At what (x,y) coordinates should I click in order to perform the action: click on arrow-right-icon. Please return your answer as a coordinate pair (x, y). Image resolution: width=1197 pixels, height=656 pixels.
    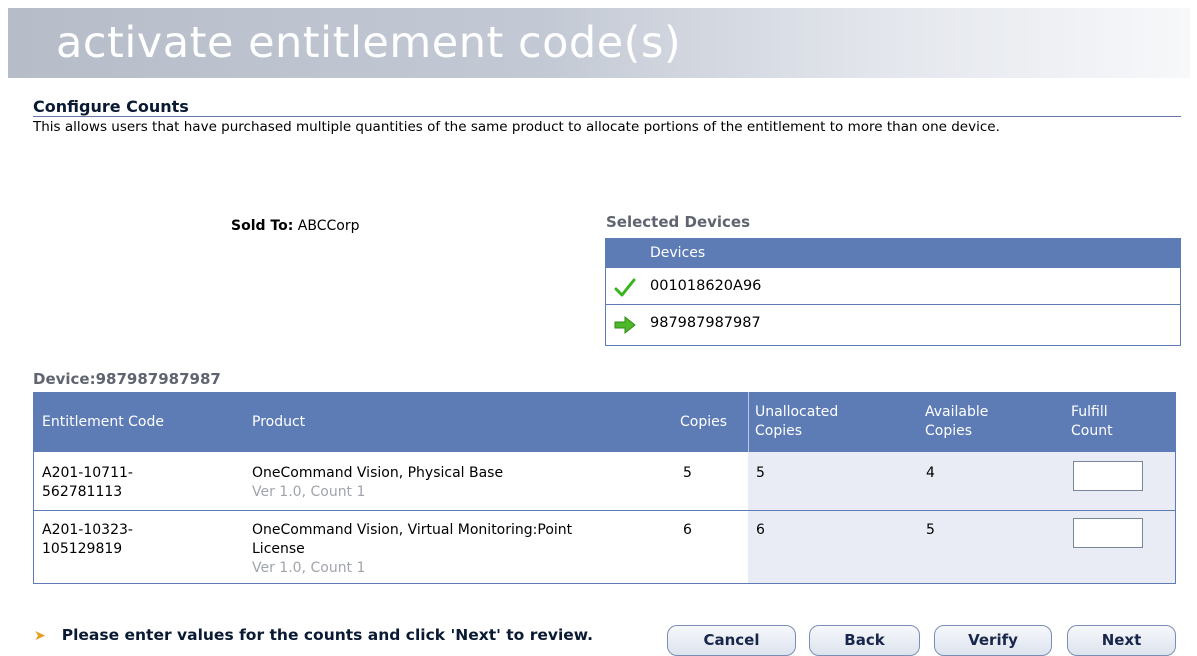
    Looking at the image, I should click on (625, 324).